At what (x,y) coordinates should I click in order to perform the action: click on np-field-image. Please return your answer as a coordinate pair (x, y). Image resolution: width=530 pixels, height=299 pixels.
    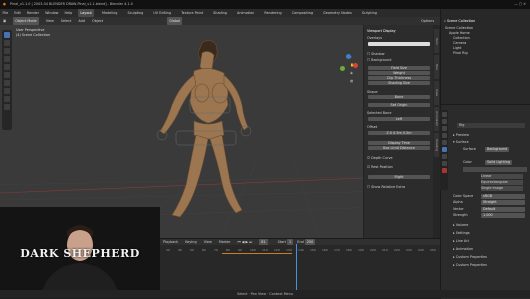
    Looking at the image, I should click on (399, 44).